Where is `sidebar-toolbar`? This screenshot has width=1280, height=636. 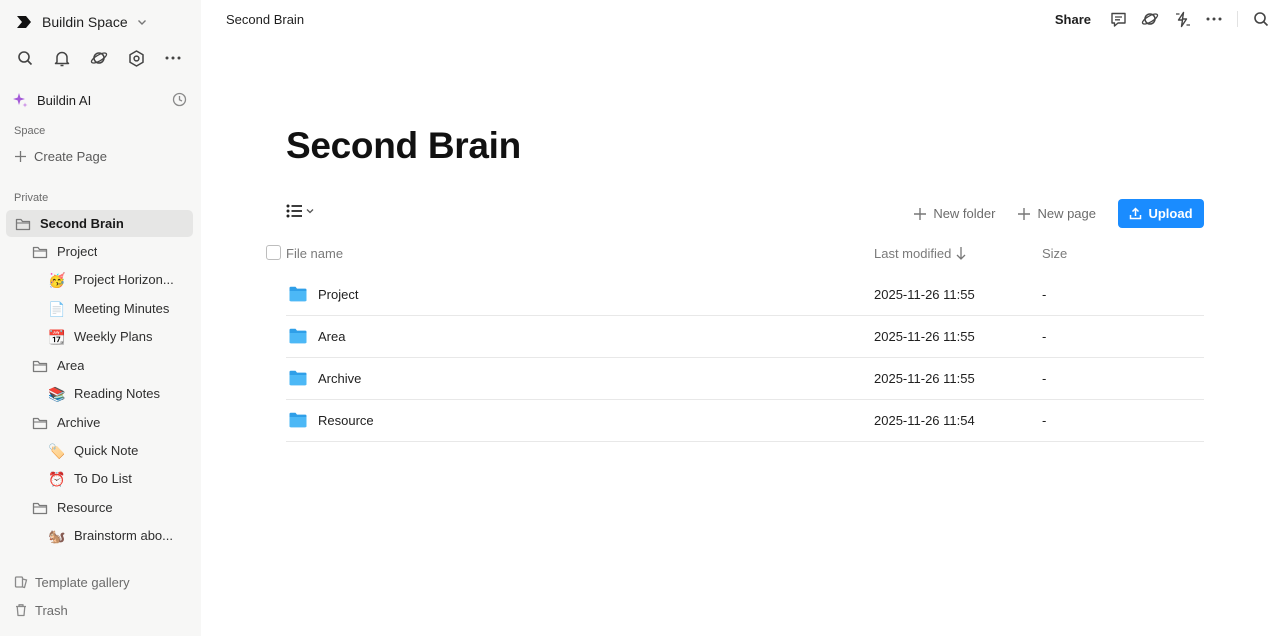 sidebar-toolbar is located at coordinates (99, 58).